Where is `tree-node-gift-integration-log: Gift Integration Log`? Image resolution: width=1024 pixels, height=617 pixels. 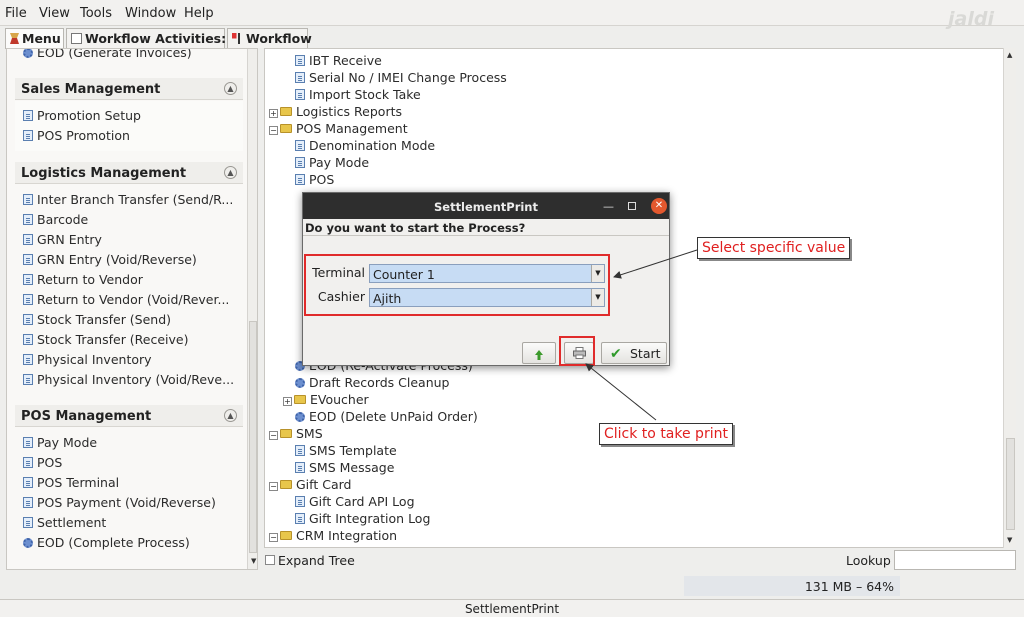
tree-node-gift-integration-log: Gift Integration Log is located at coordinates (362, 518).